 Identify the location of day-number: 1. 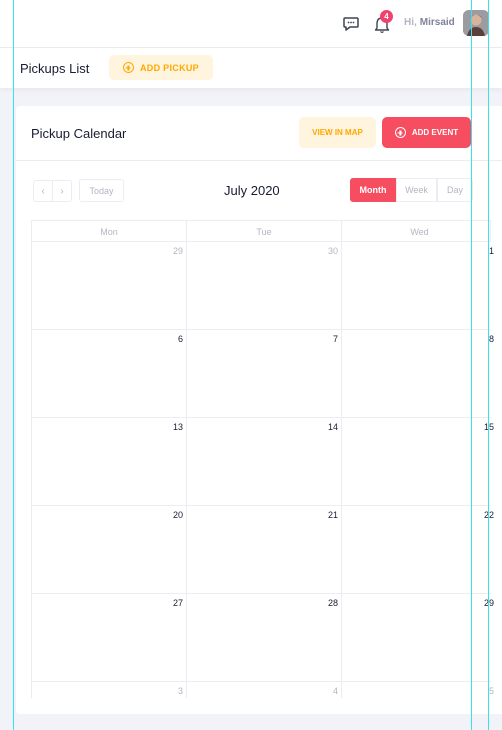
(491, 251).